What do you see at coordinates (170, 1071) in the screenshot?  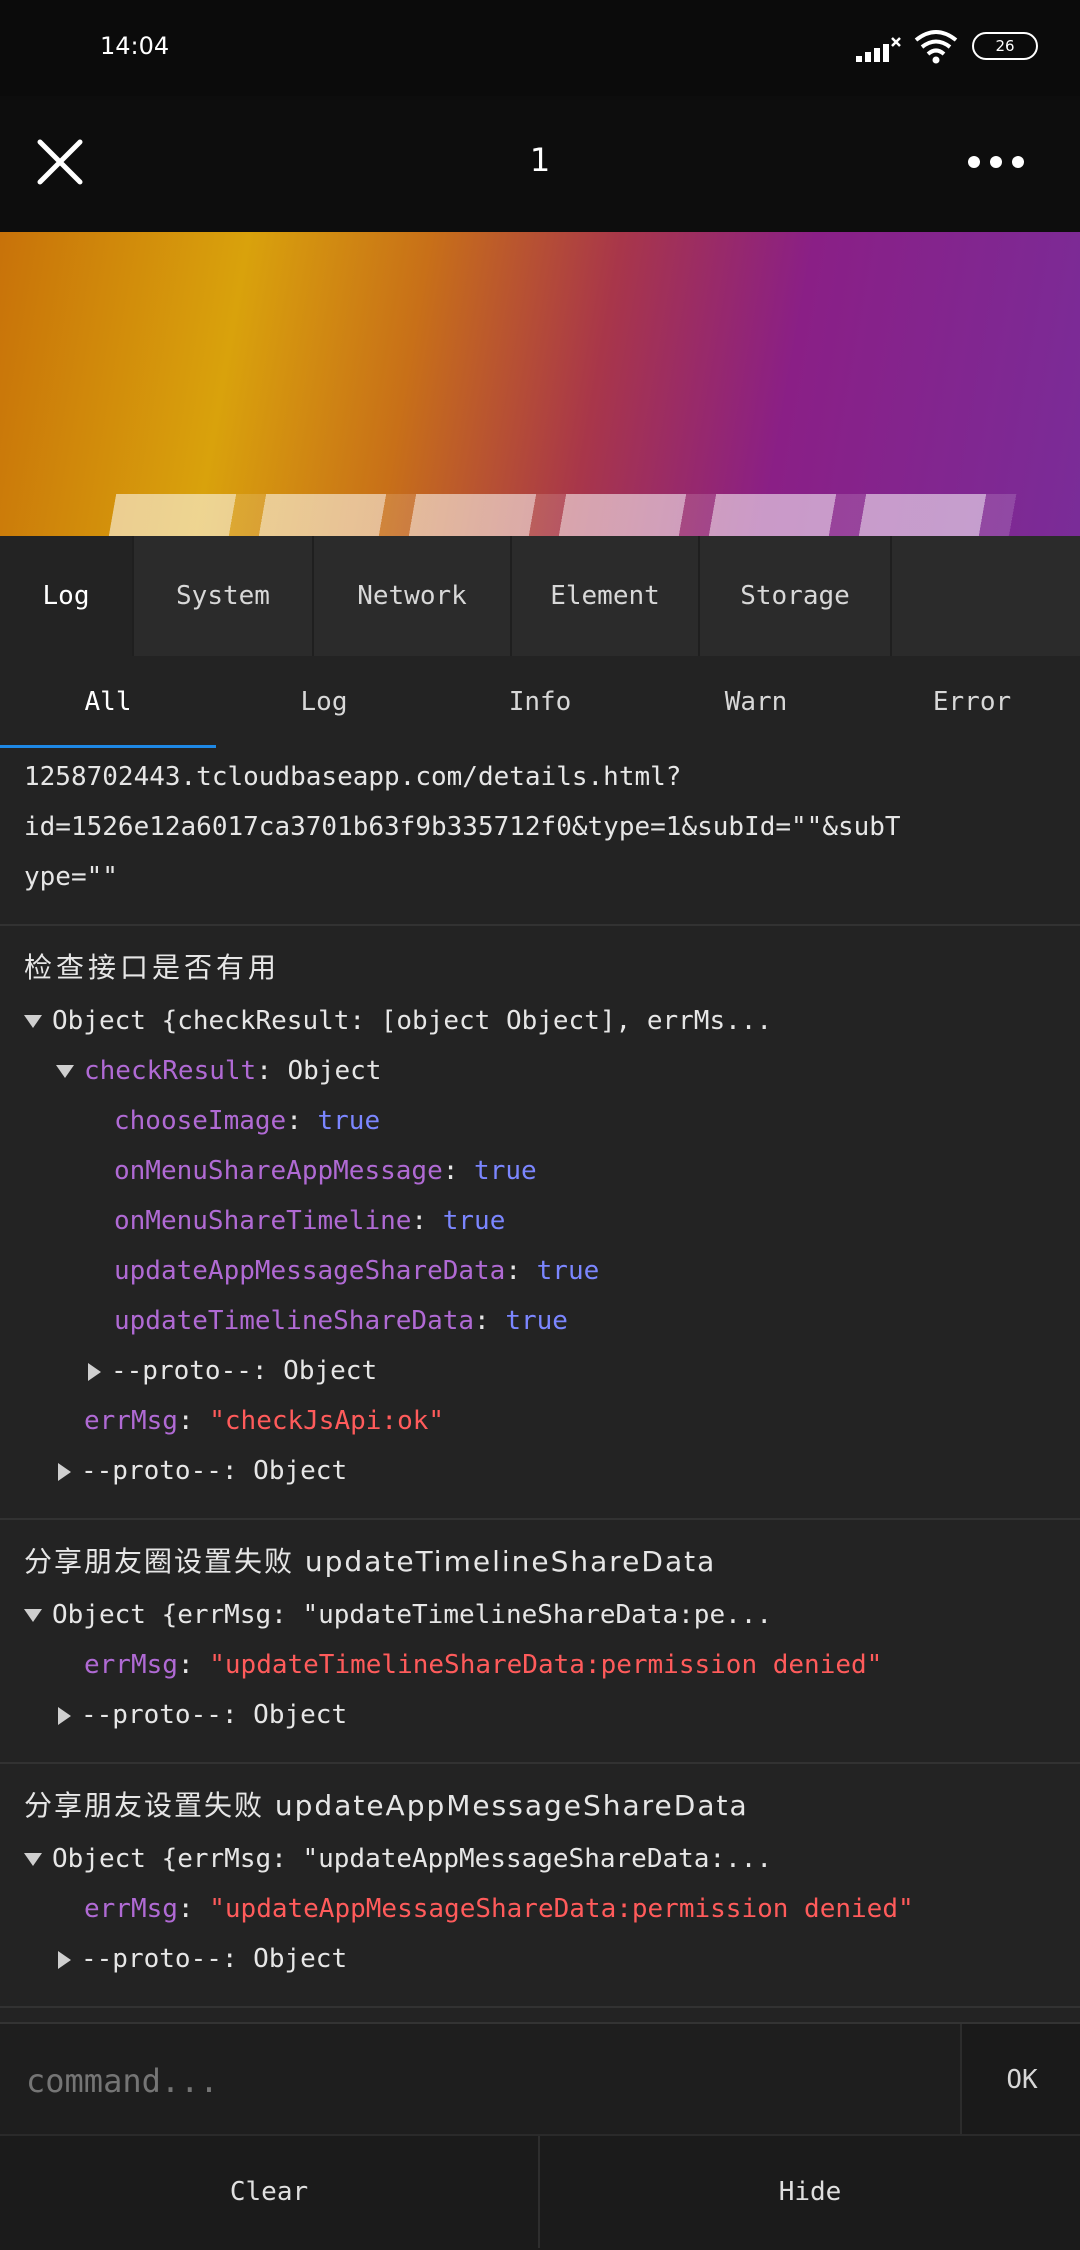 I see `check-result-key: checkResult` at bounding box center [170, 1071].